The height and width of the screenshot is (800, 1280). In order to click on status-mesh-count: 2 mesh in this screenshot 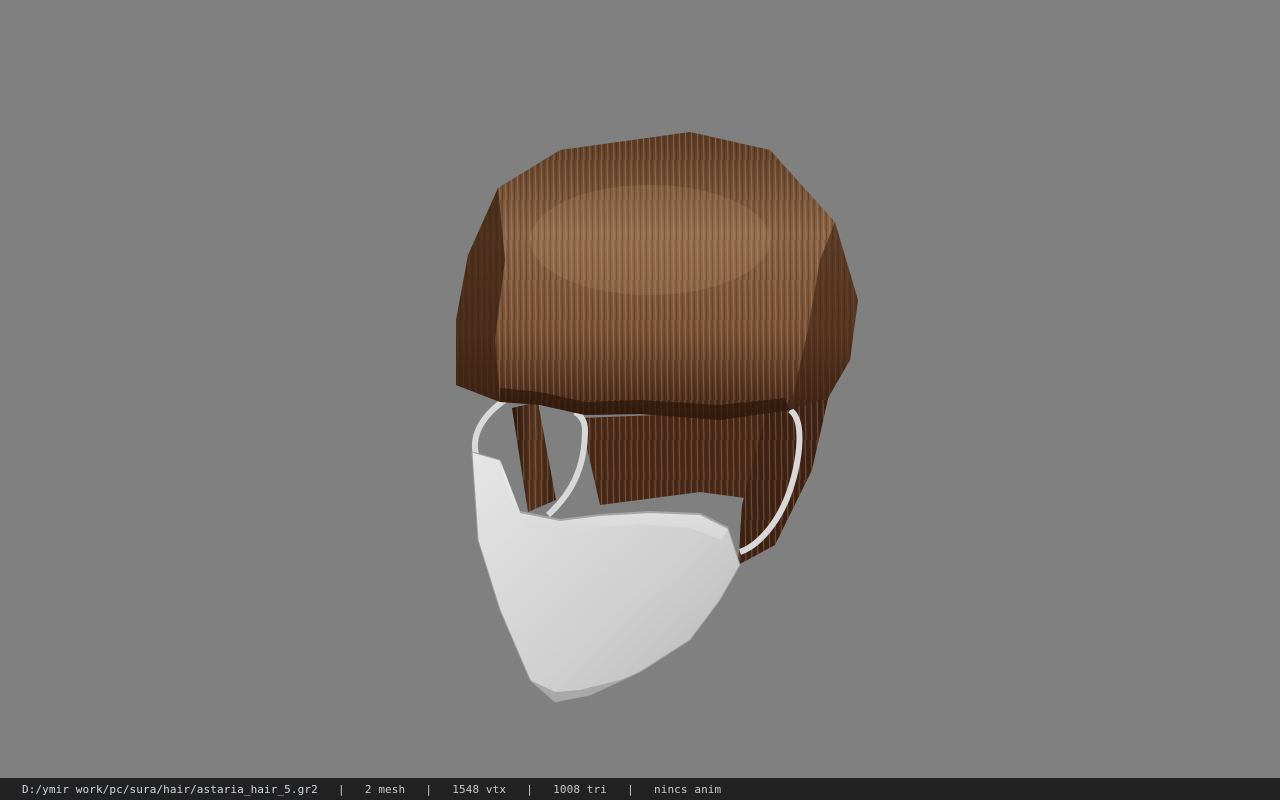, I will do `click(385, 789)`.